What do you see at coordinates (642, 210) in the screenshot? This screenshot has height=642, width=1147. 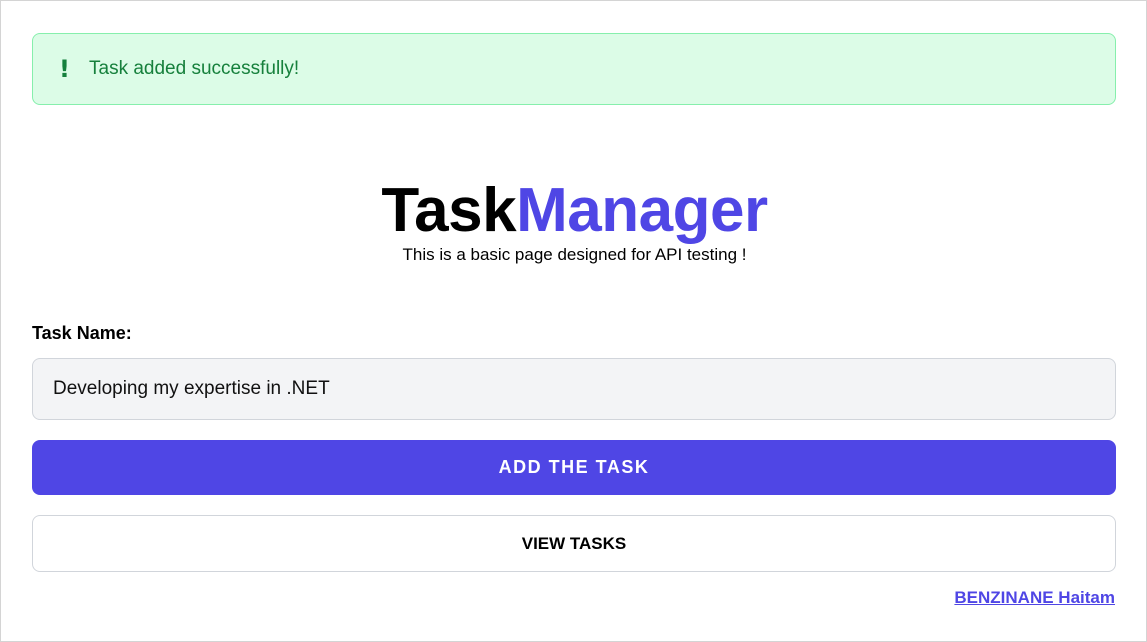 I see `title-part-manager: Manager` at bounding box center [642, 210].